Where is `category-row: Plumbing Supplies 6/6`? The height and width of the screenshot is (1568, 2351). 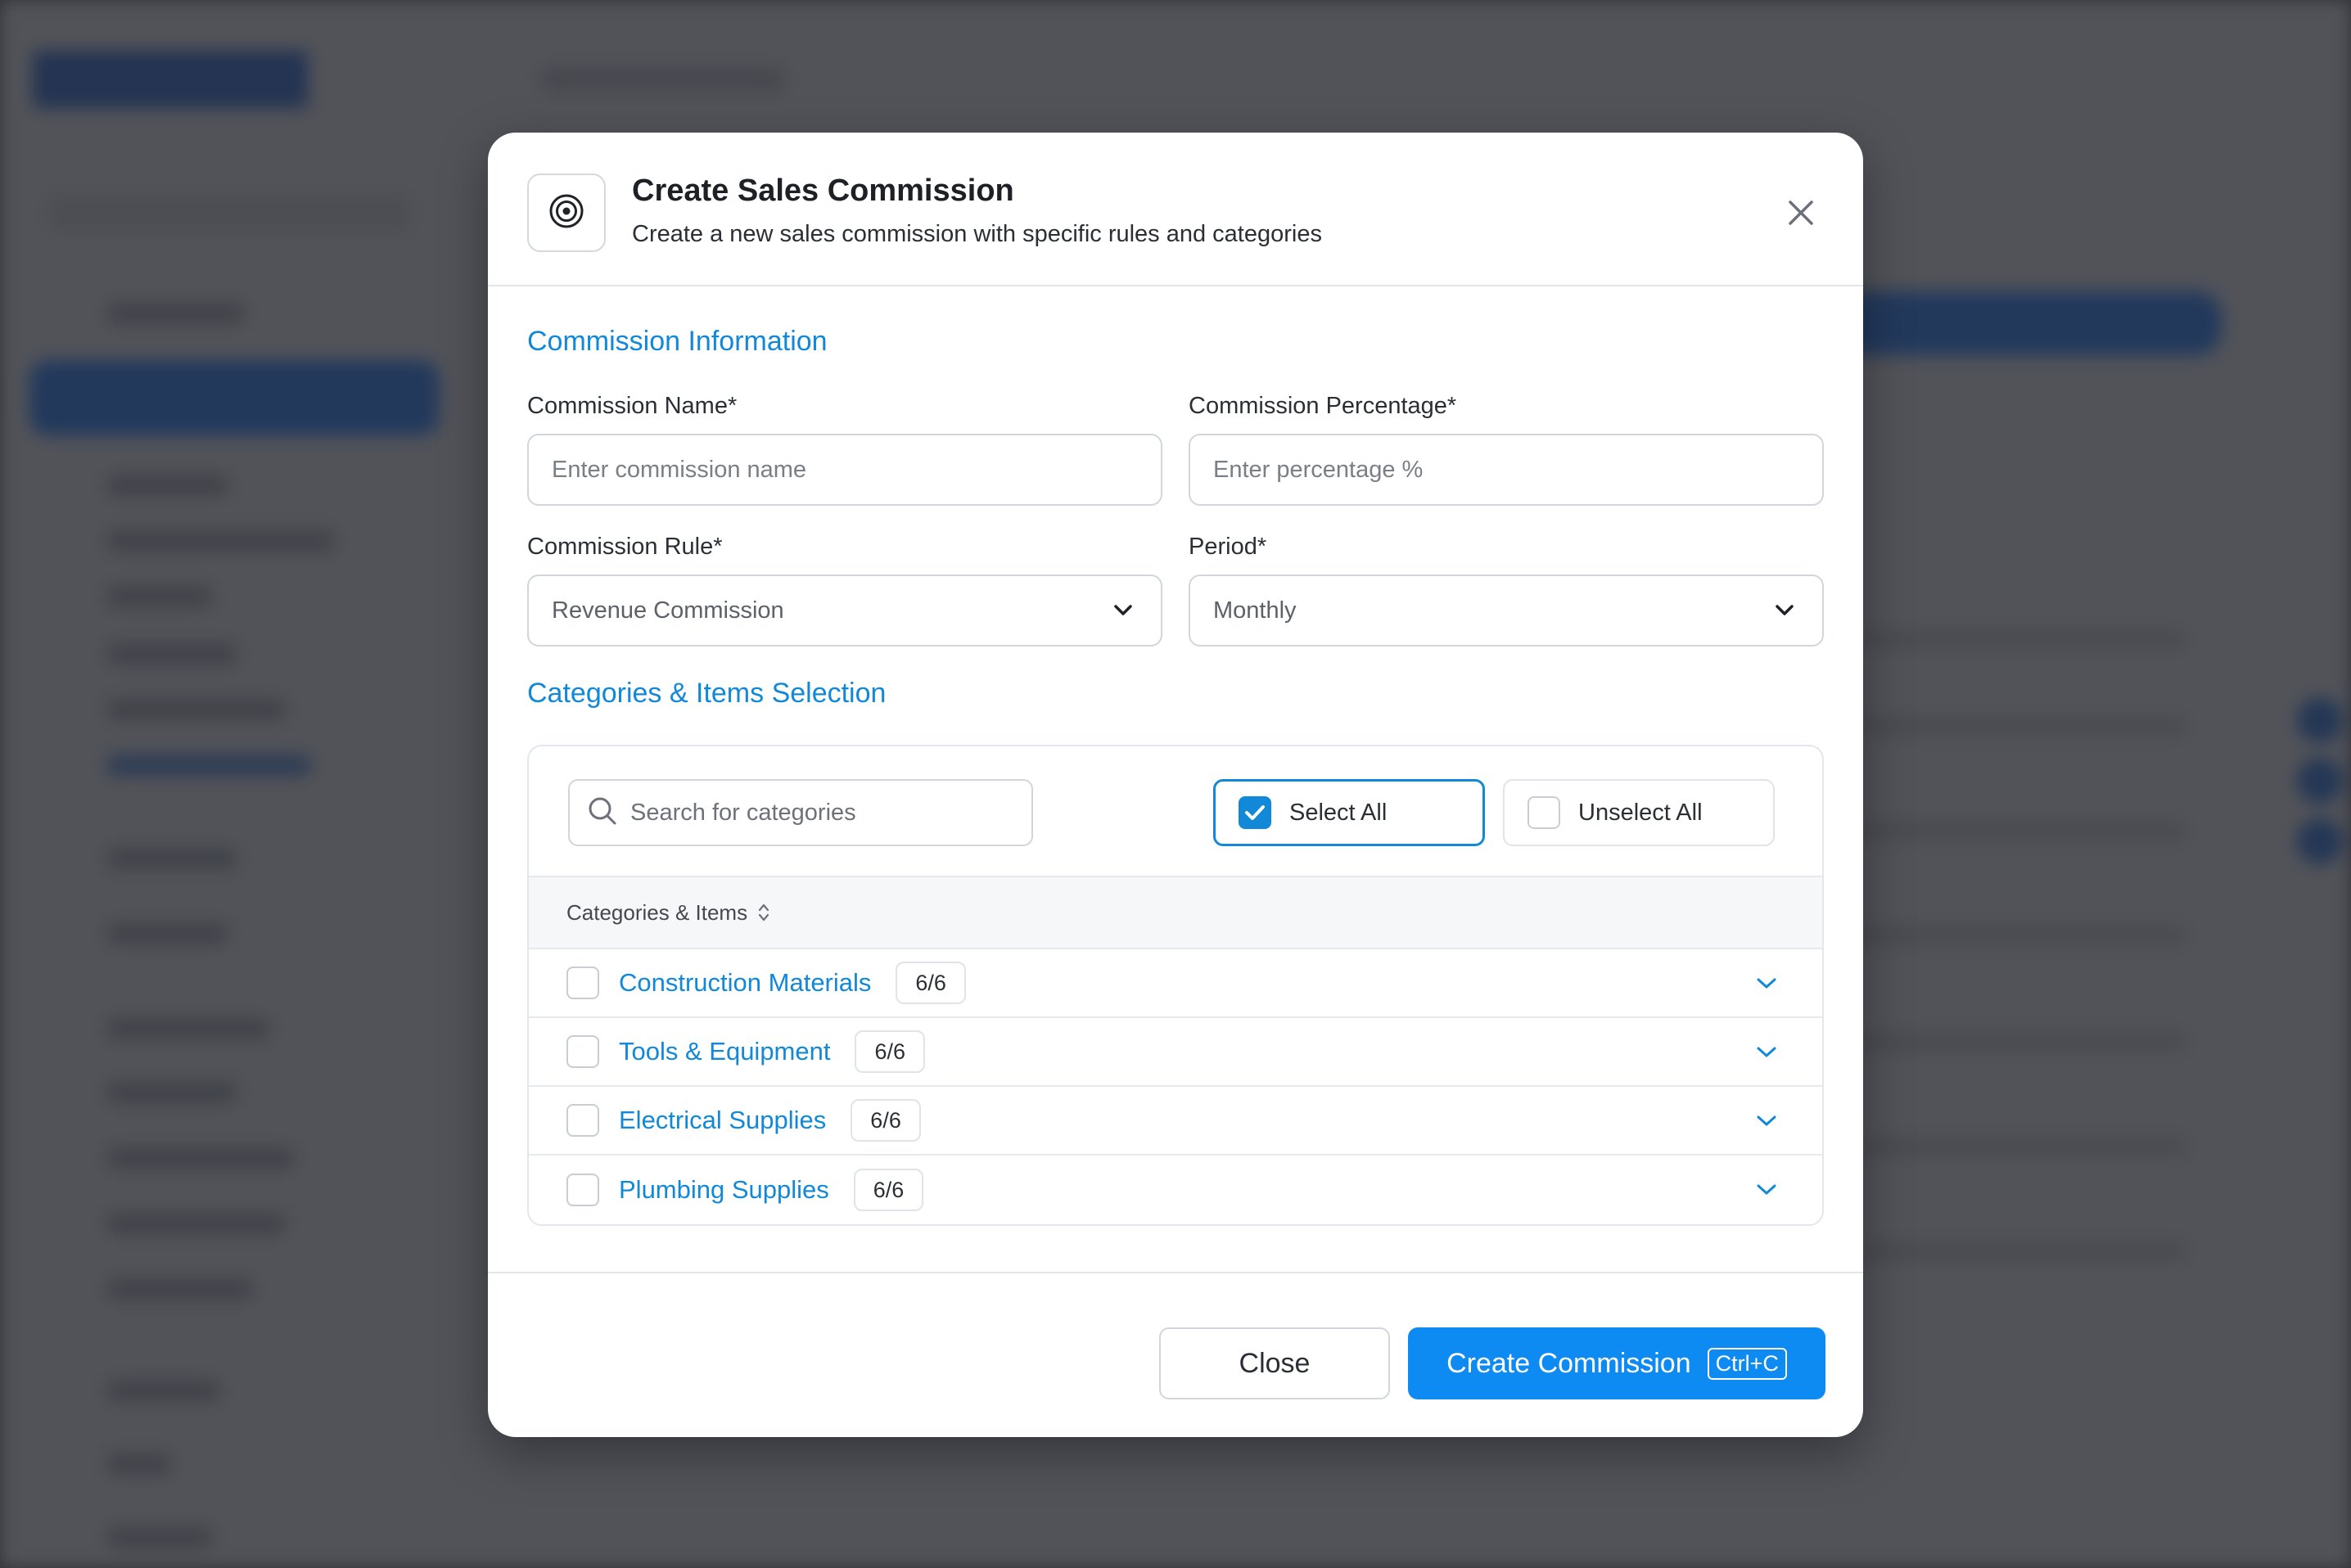
category-row: Plumbing Supplies 6/6 is located at coordinates (1175, 1190).